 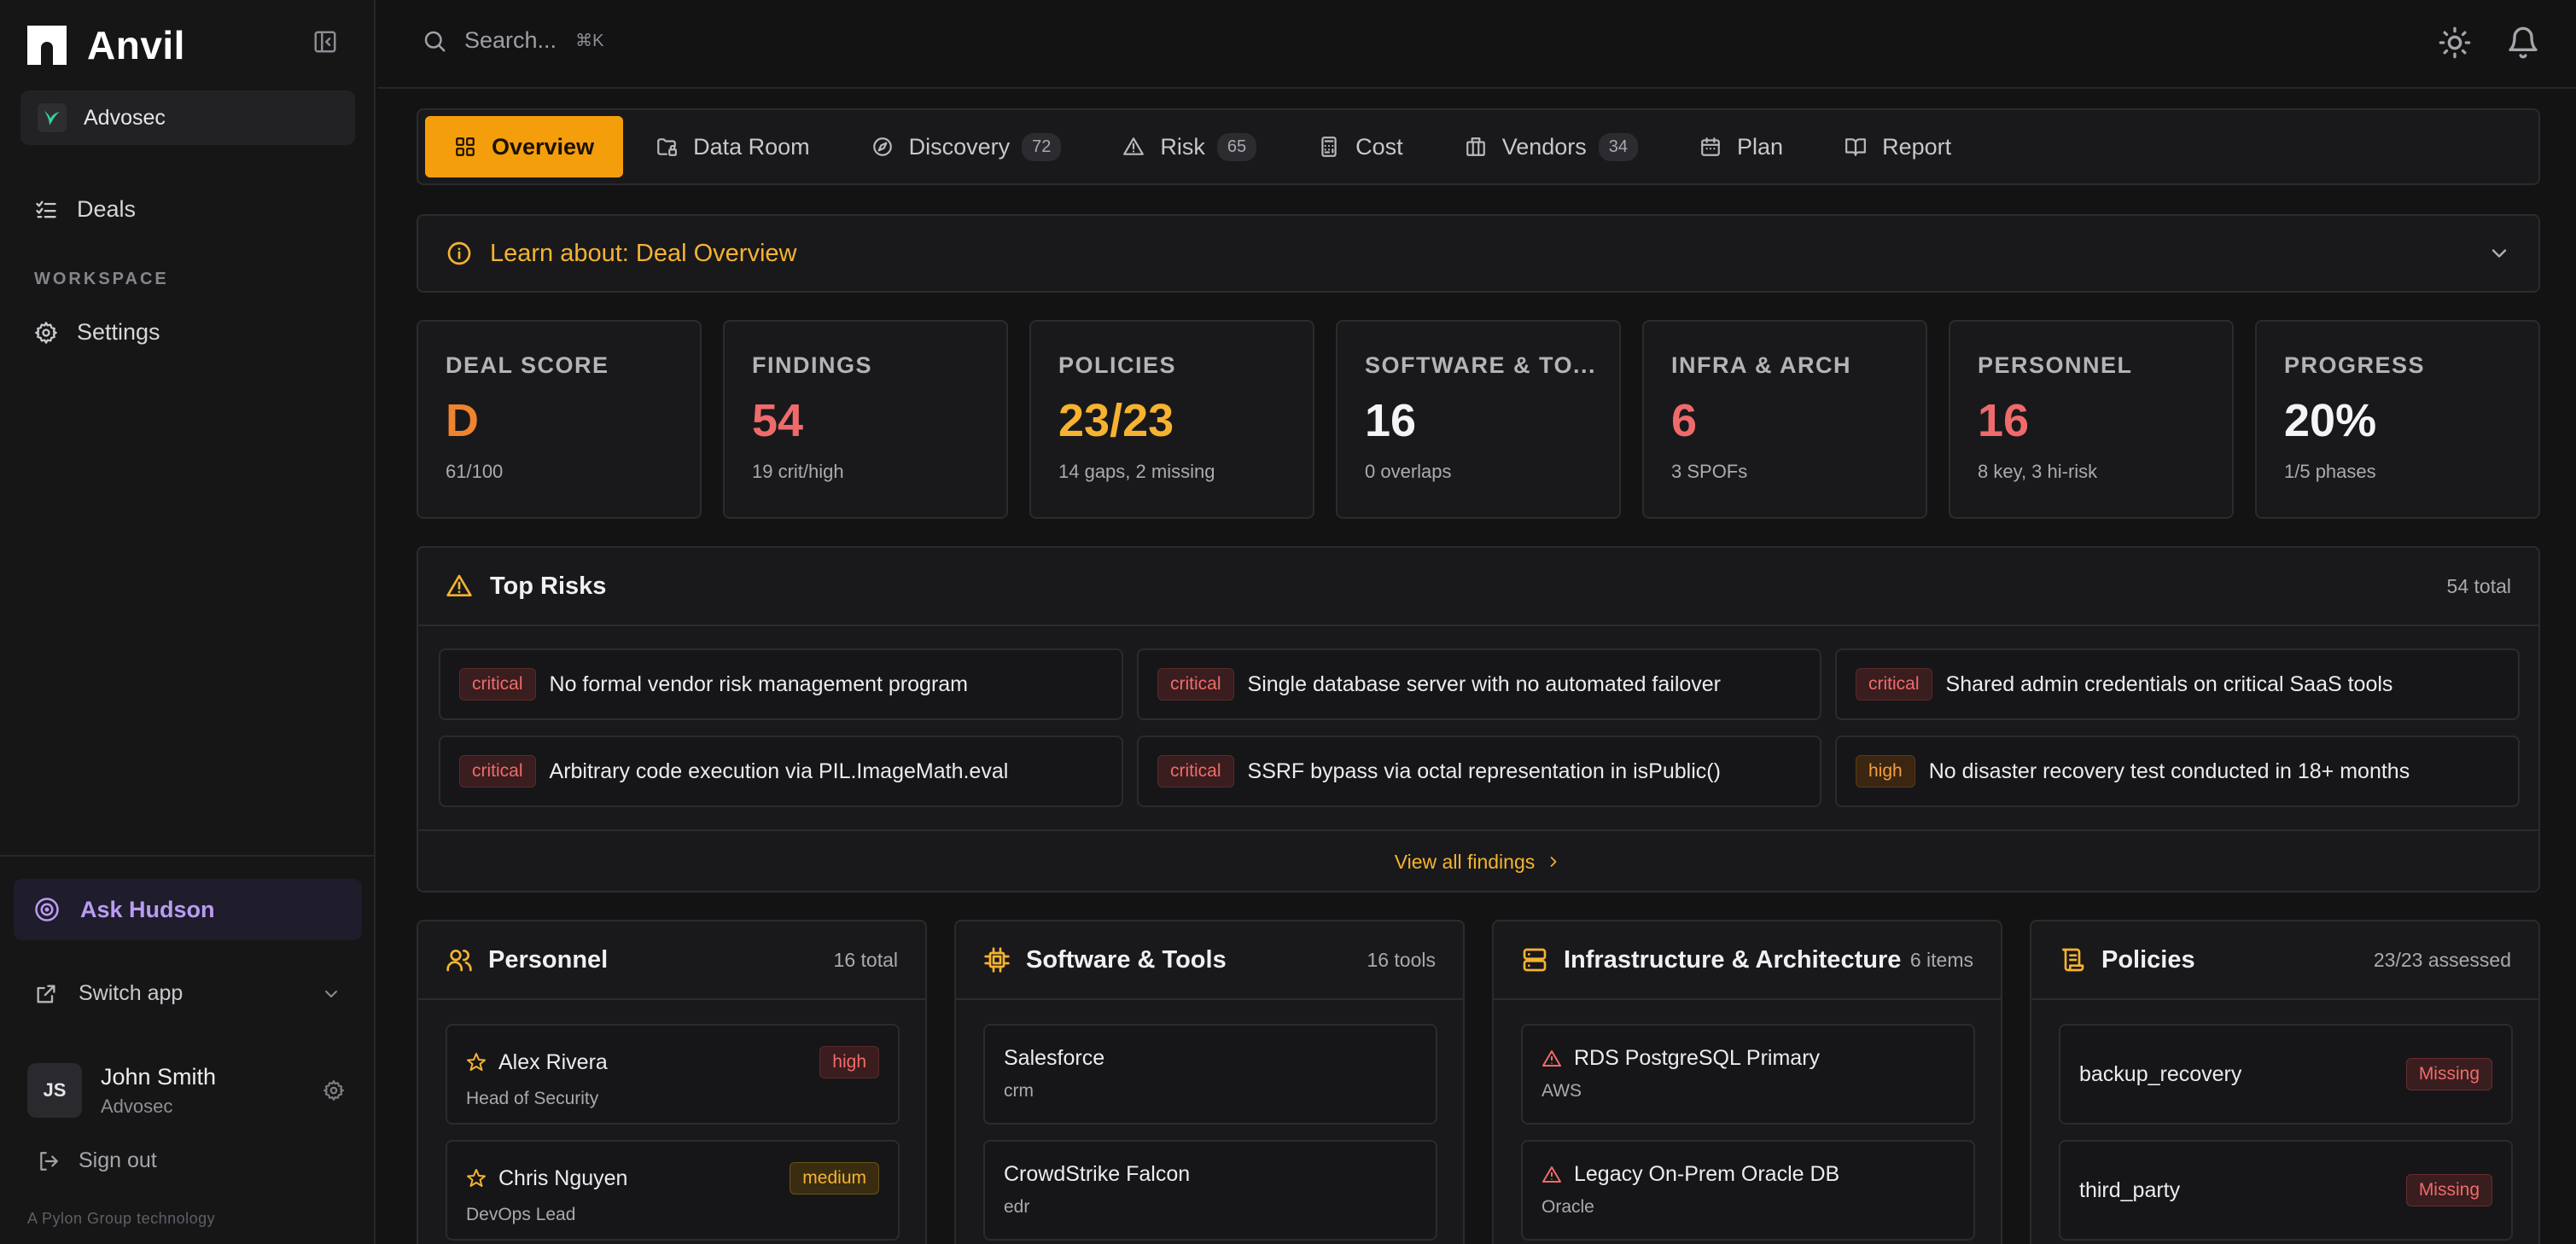 I want to click on collapse-sidebar-button, so click(x=325, y=42).